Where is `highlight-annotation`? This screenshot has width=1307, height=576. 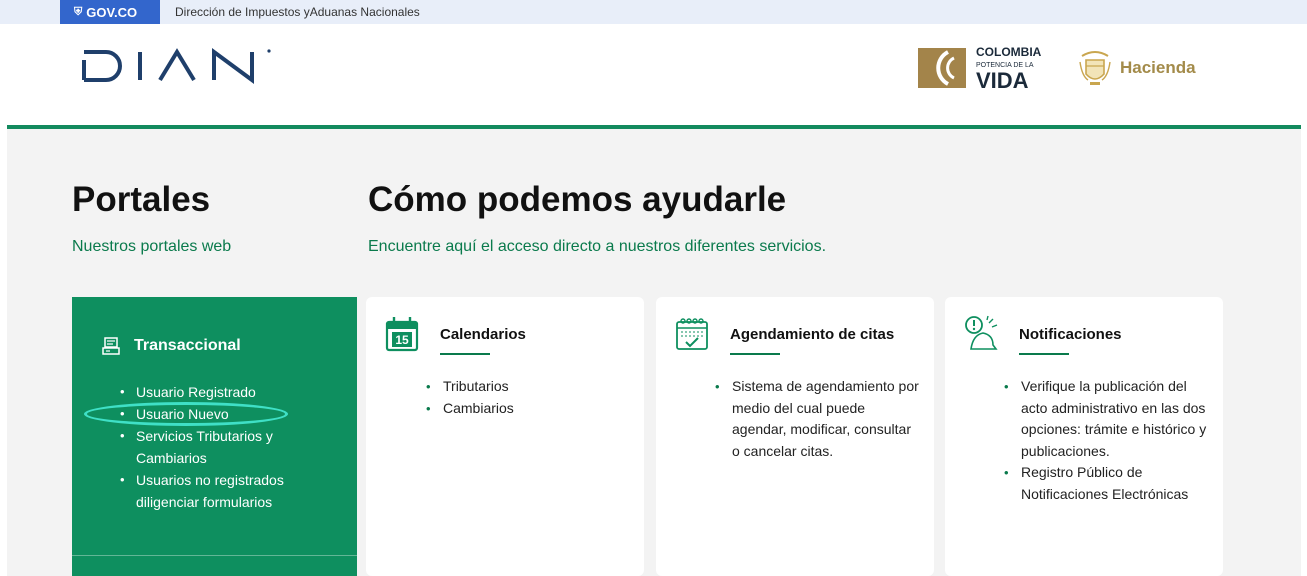 highlight-annotation is located at coordinates (186, 414).